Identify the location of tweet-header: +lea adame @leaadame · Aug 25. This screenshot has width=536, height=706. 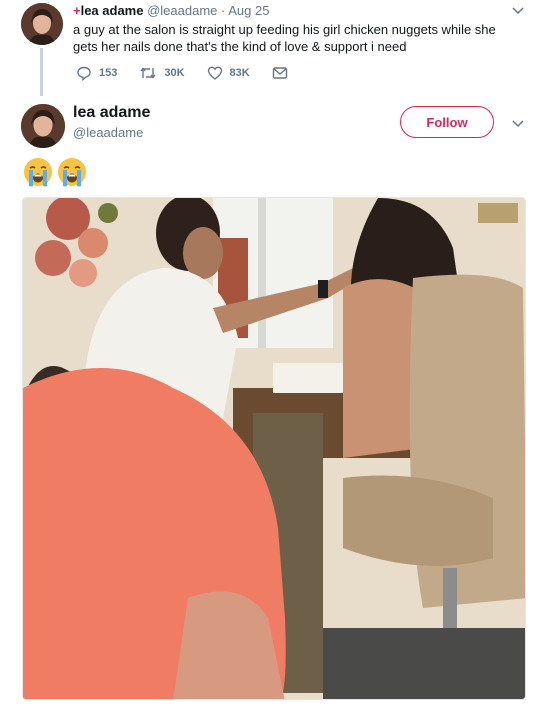
(171, 11).